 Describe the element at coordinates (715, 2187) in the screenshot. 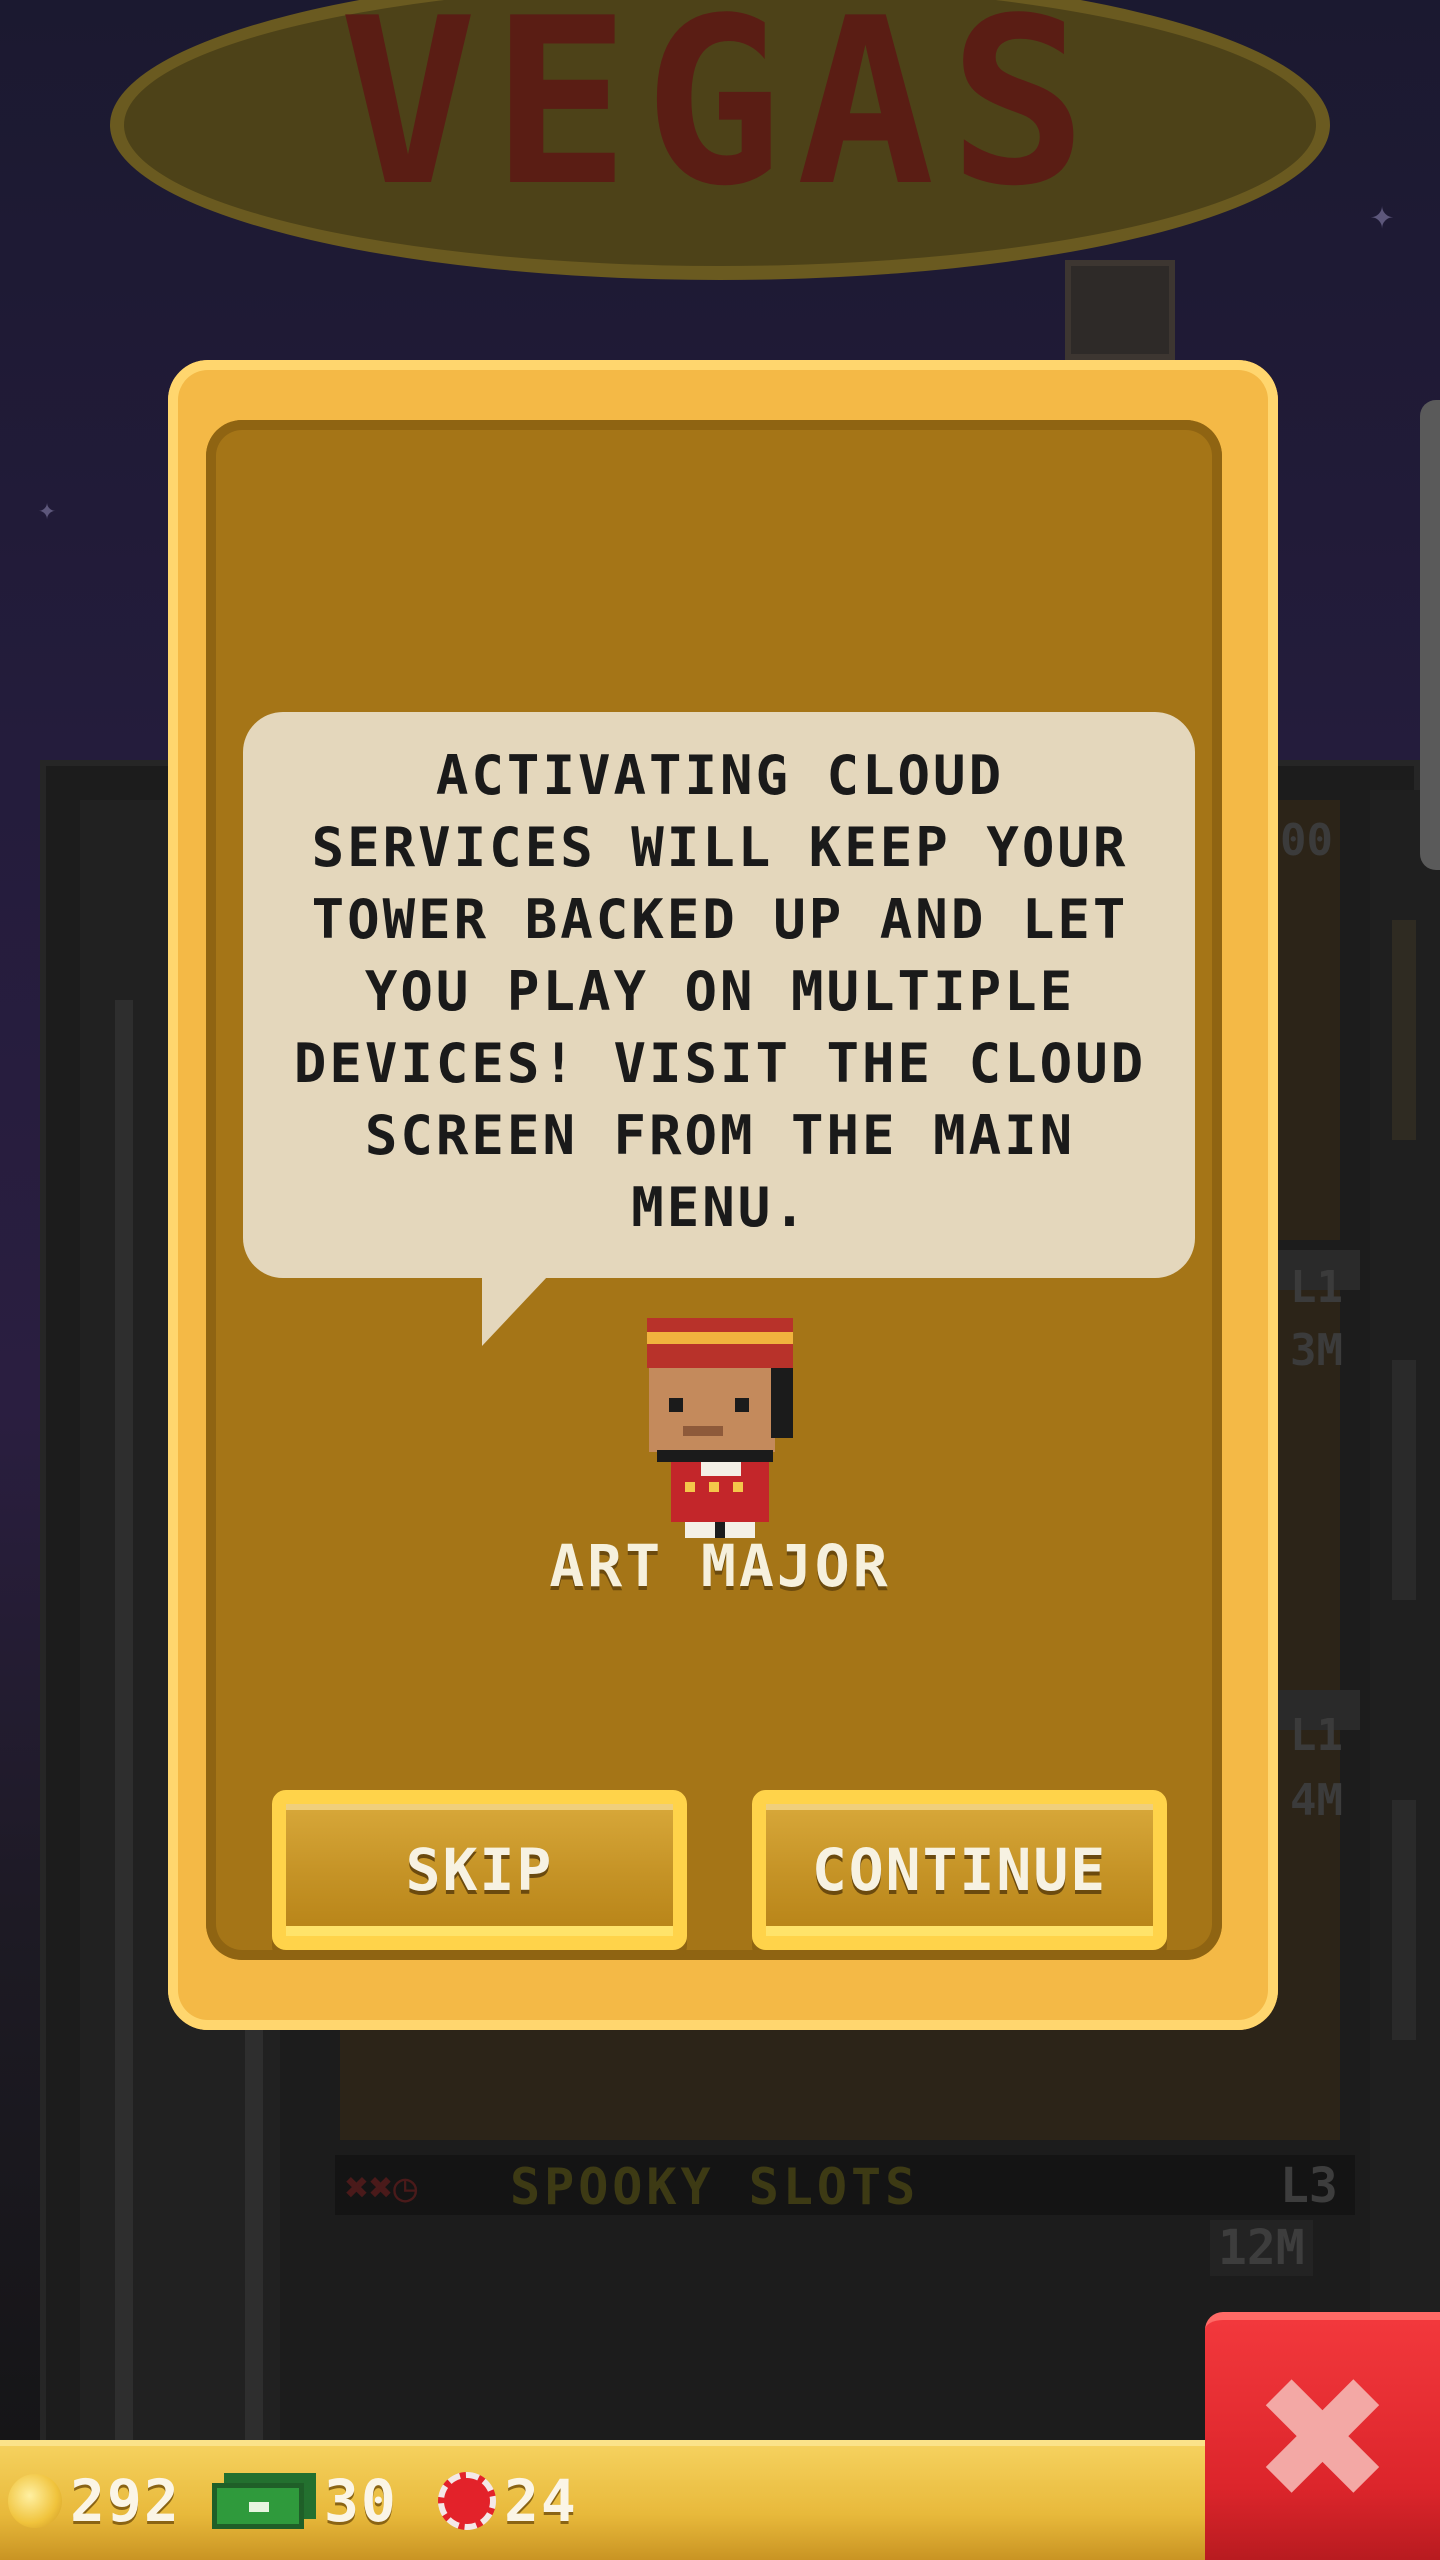

I see `floor-name: SPOOKY SLOTS` at that location.